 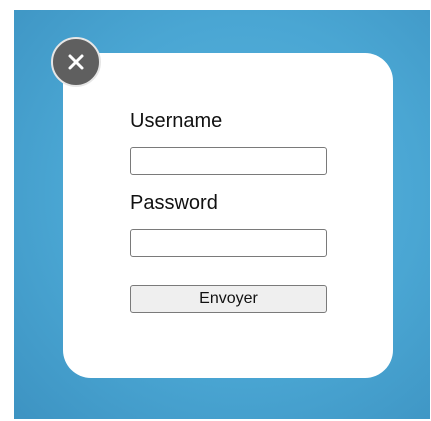 I want to click on username-input, so click(x=228, y=161).